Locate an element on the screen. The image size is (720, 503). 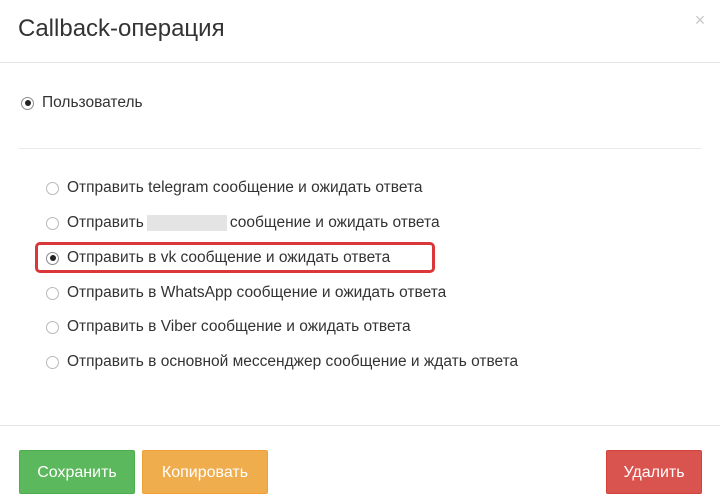
divider is located at coordinates (360, 148).